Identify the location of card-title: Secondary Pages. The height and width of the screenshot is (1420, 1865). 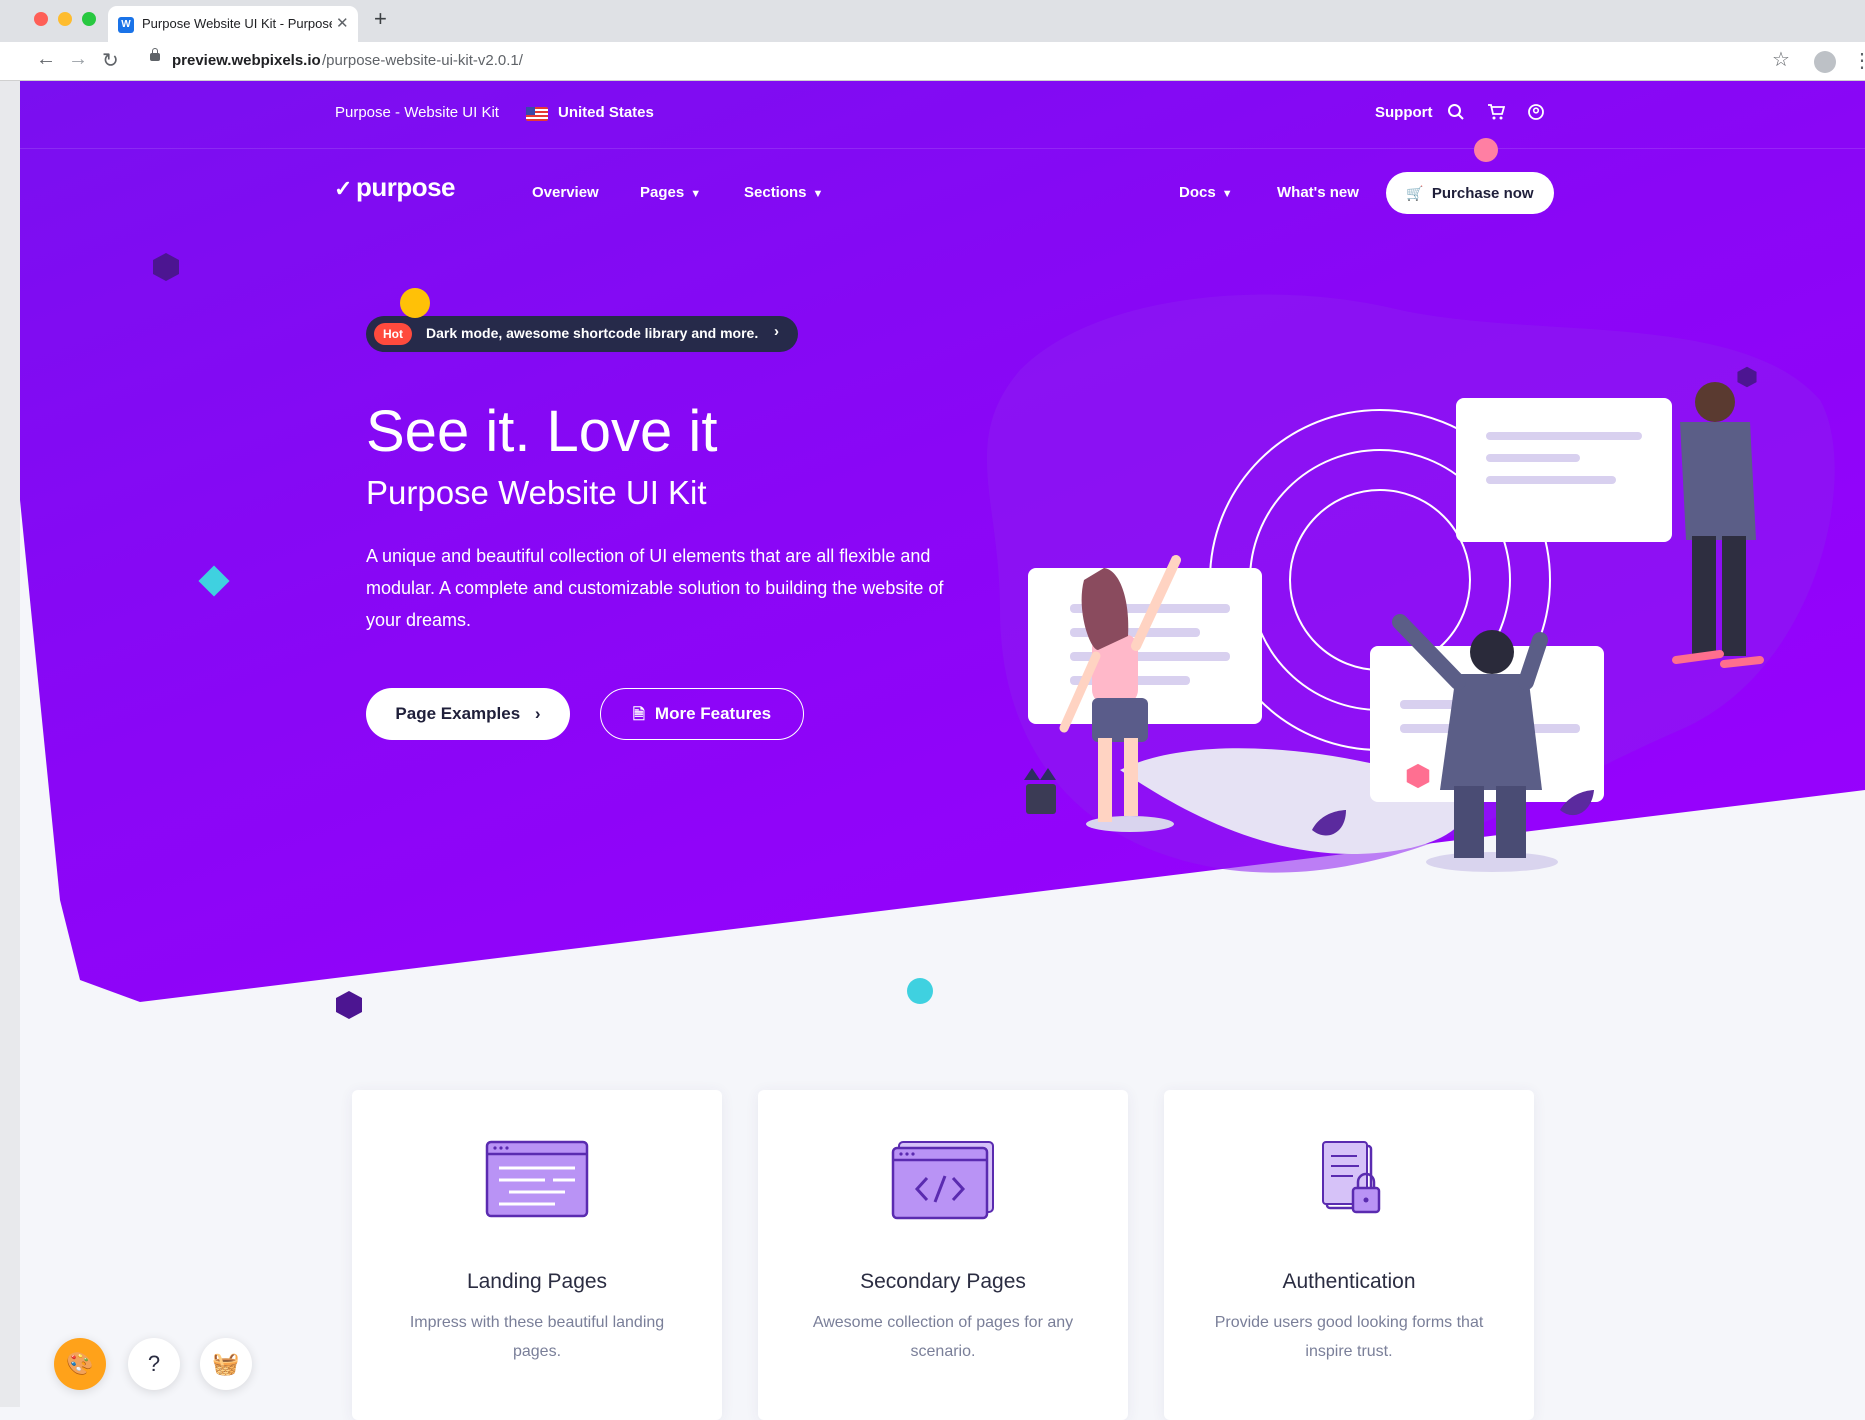
(943, 1281).